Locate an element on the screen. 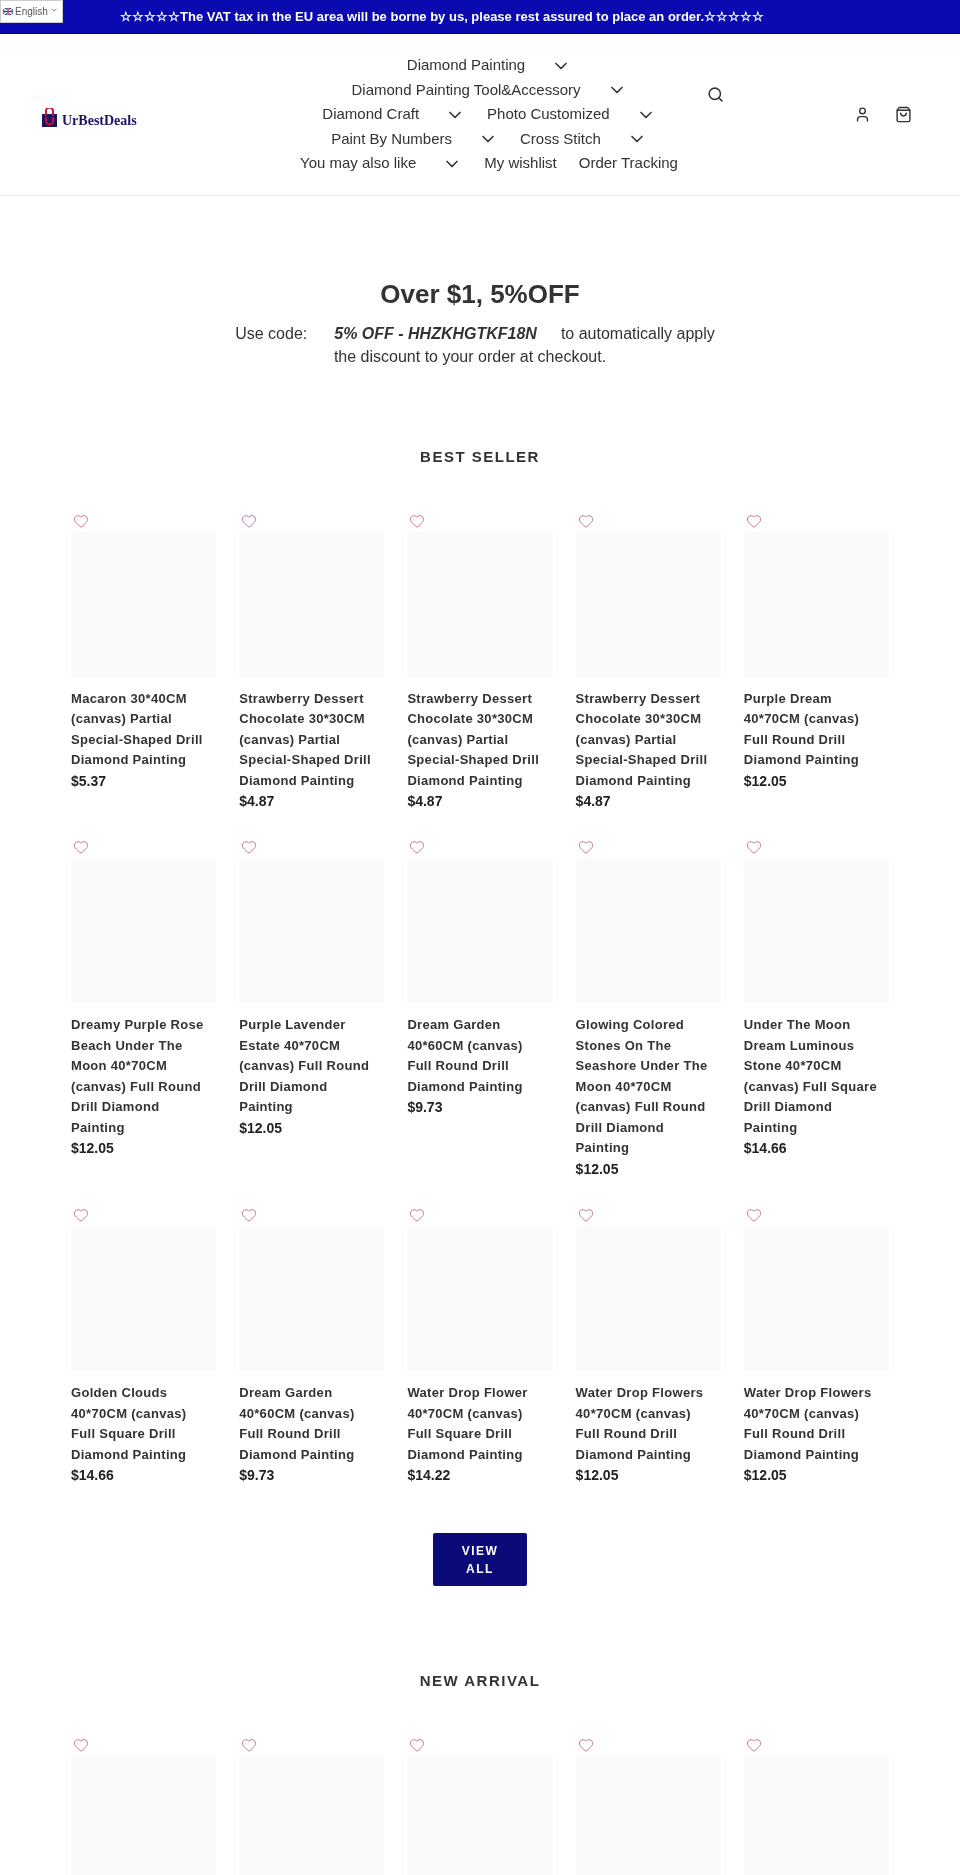  nav-link: Diamond Painting is located at coordinates (489, 65).